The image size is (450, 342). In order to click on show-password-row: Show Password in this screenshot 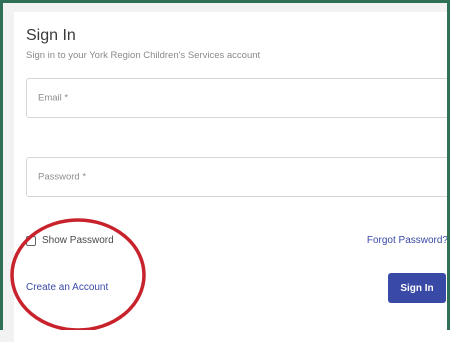, I will do `click(70, 240)`.